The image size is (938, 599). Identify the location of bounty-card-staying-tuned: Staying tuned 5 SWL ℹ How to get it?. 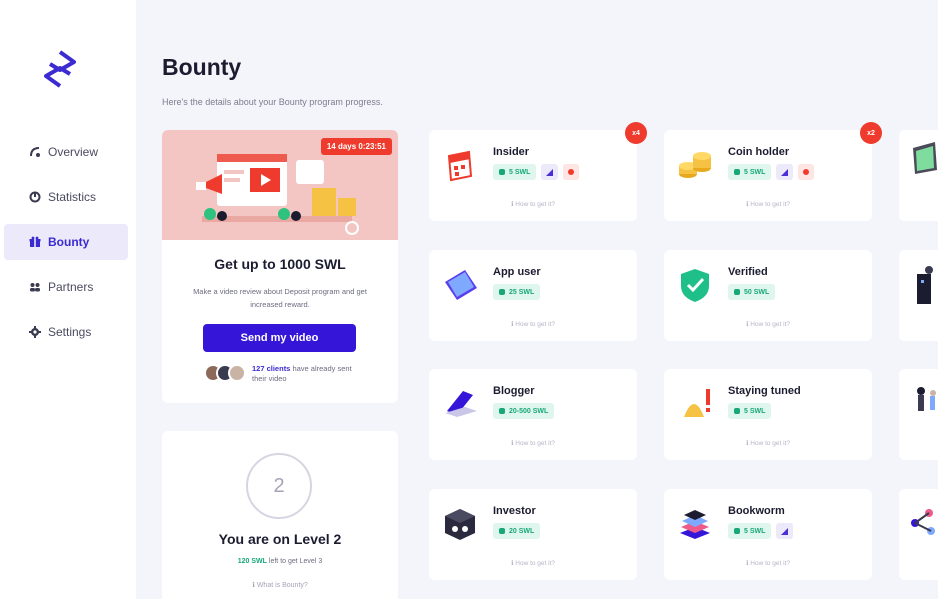
(768, 414).